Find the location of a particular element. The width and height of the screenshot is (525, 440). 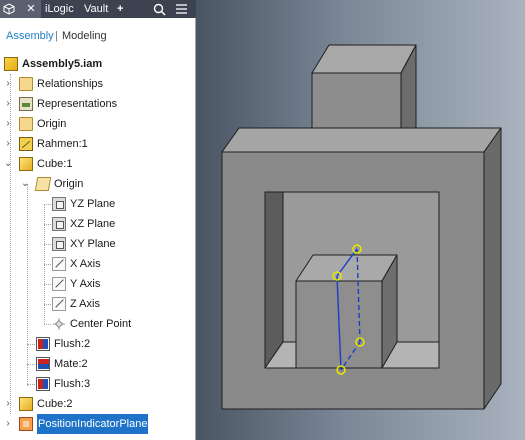

search-icon is located at coordinates (159, 9).